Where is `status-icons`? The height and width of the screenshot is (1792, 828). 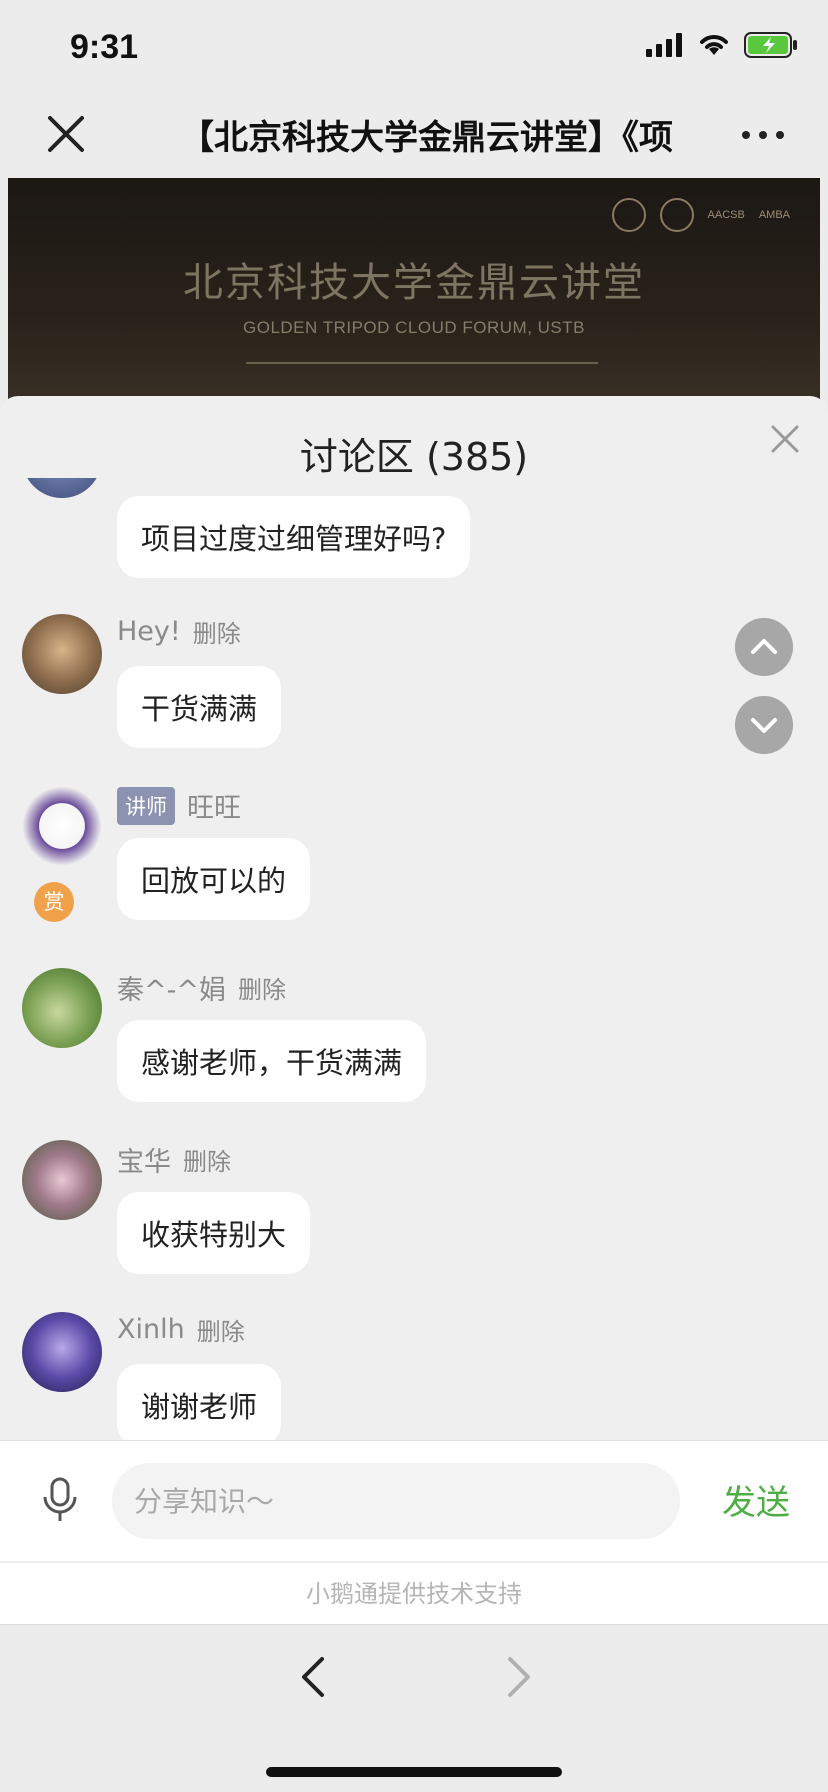 status-icons is located at coordinates (722, 45).